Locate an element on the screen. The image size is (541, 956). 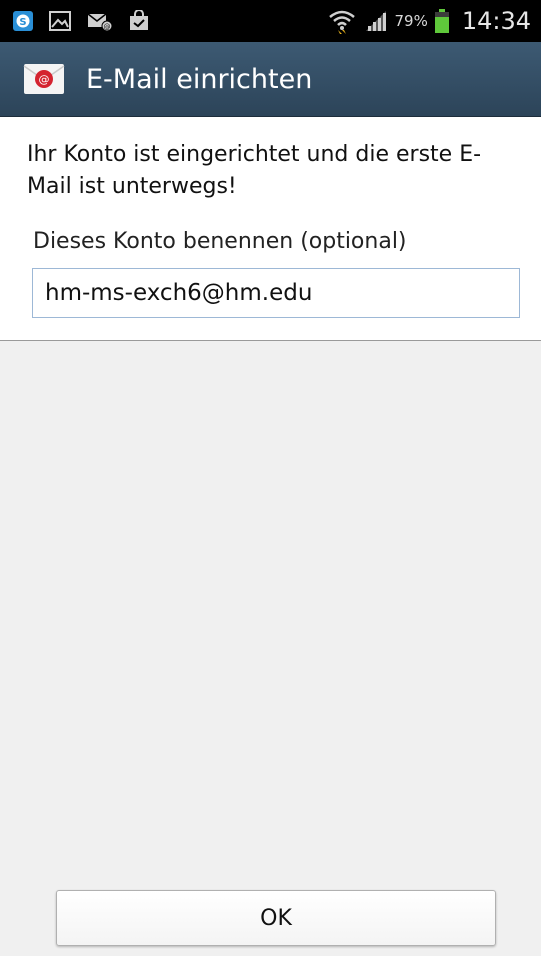
ok-button: OK is located at coordinates (276, 918).